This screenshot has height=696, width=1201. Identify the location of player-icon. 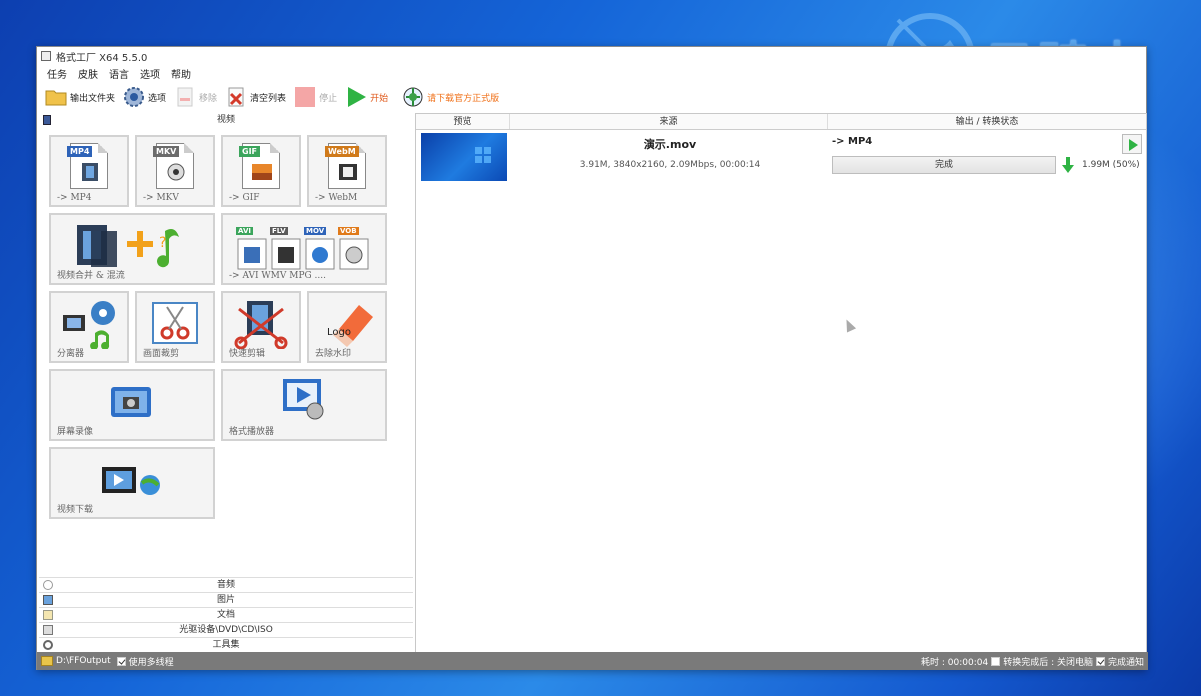
(303, 399).